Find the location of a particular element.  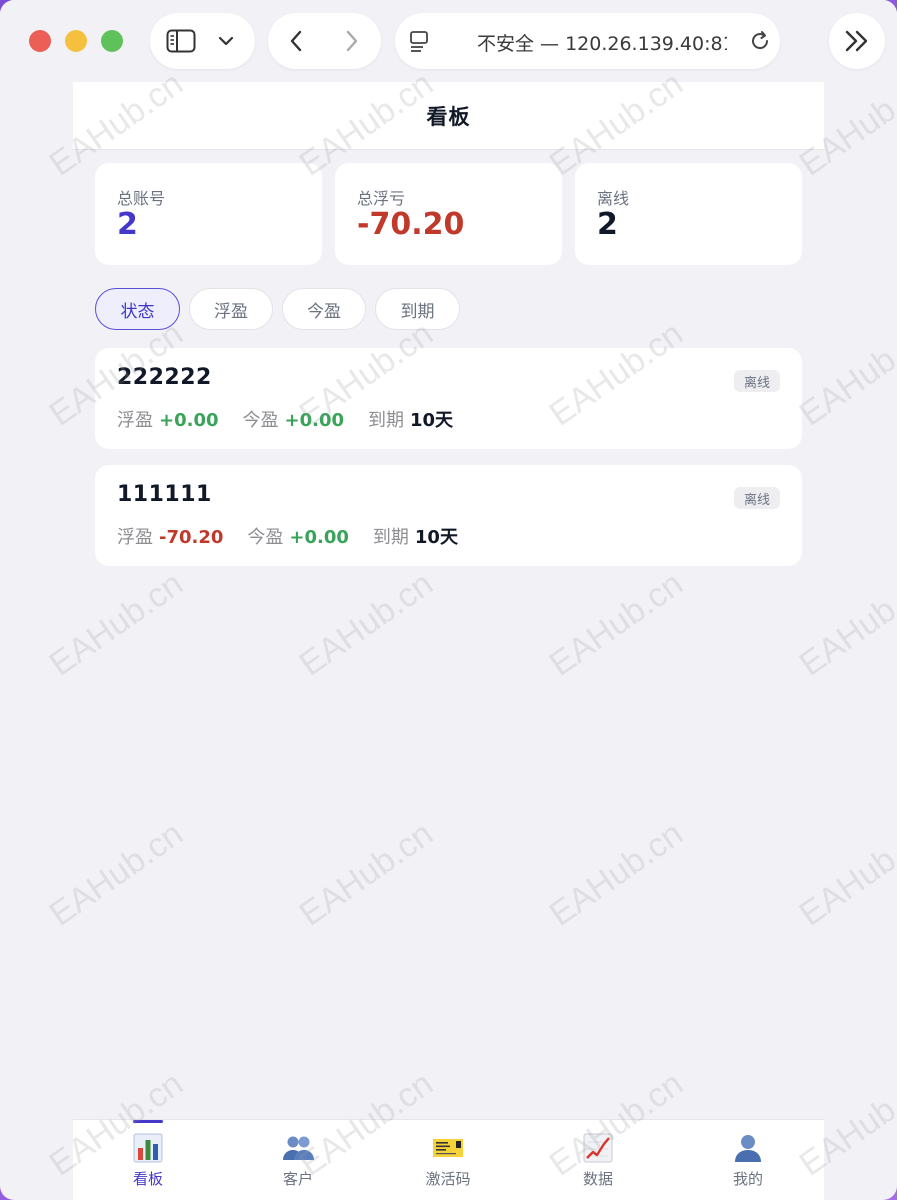

reload-icon is located at coordinates (760, 41).